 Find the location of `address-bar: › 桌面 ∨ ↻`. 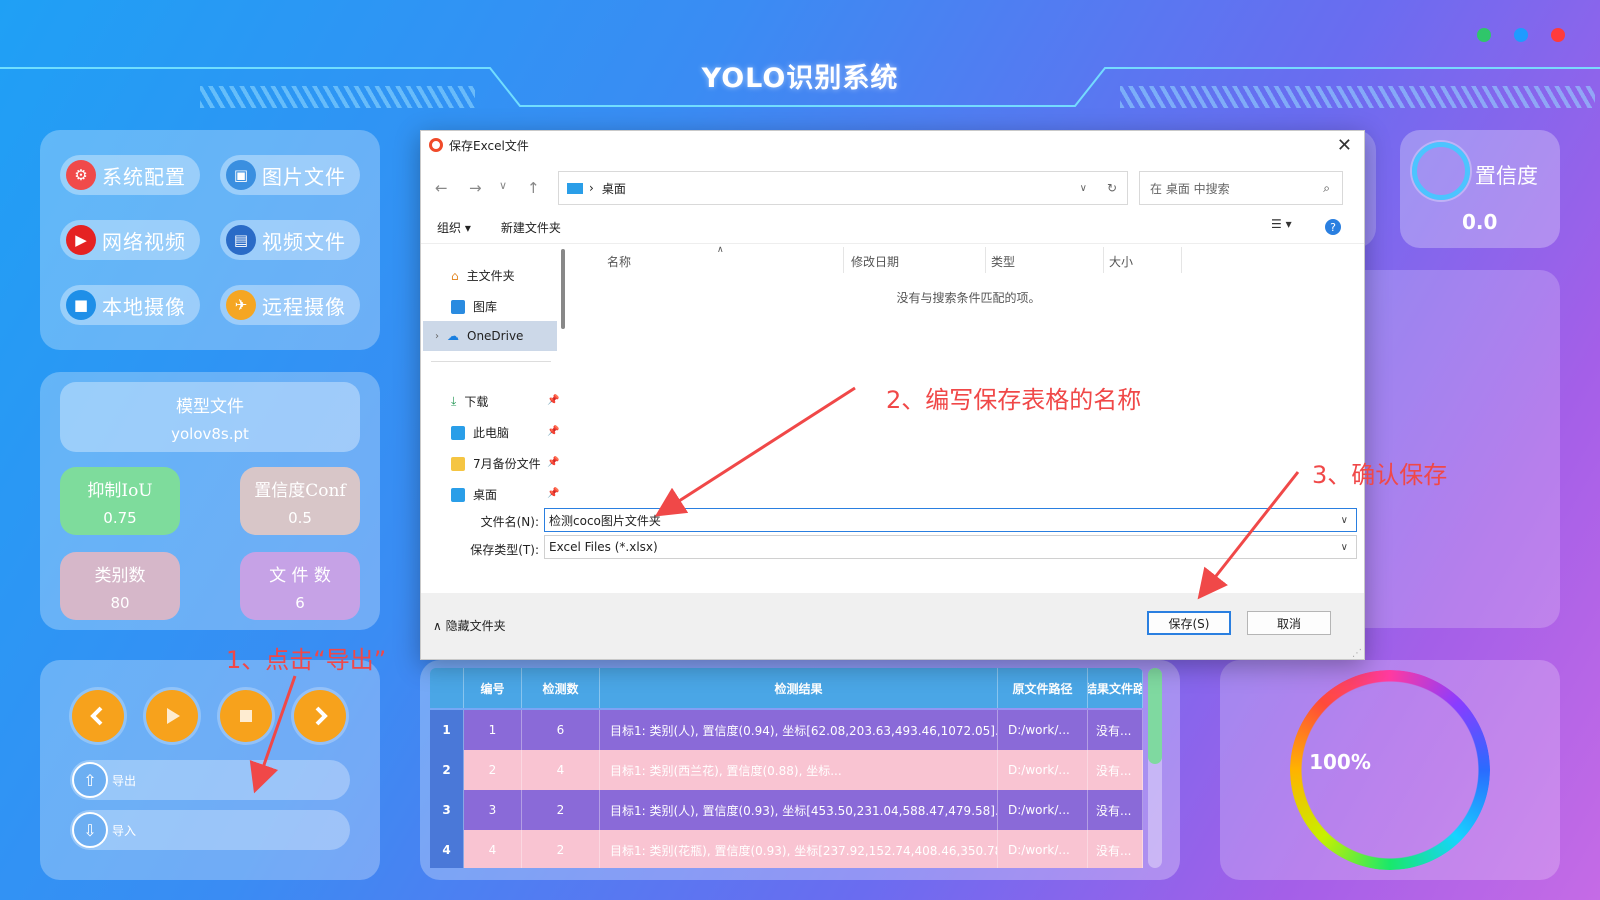

address-bar: › 桌面 ∨ ↻ is located at coordinates (843, 188).